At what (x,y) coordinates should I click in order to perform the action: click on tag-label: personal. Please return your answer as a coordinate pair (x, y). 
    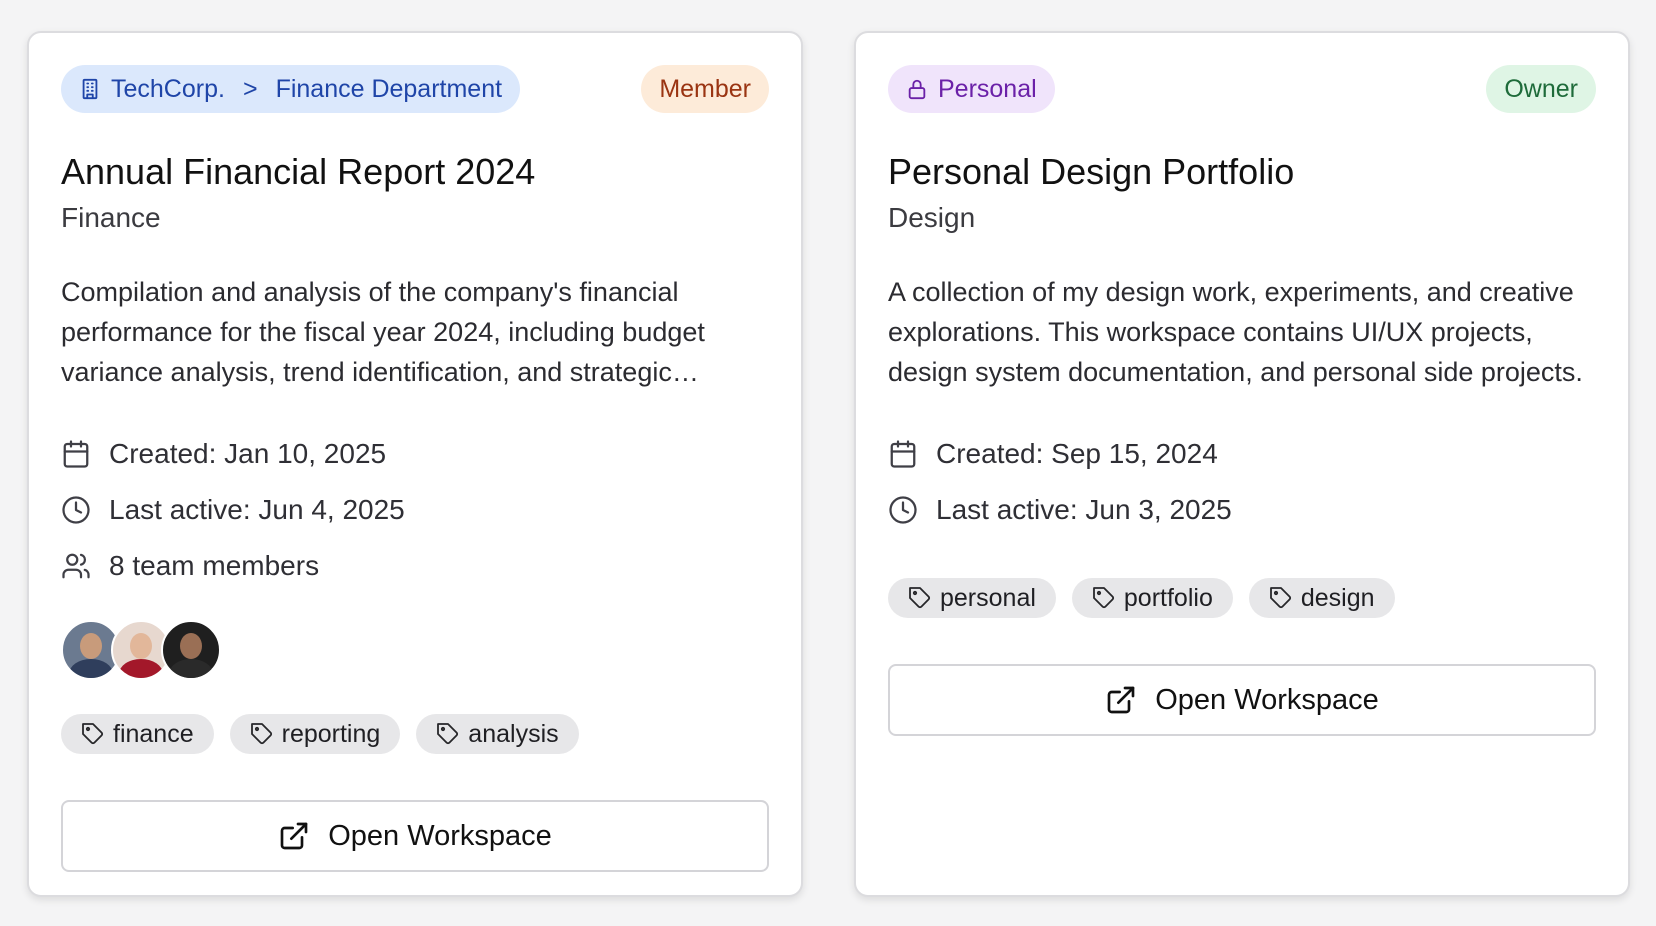
    Looking at the image, I should click on (988, 597).